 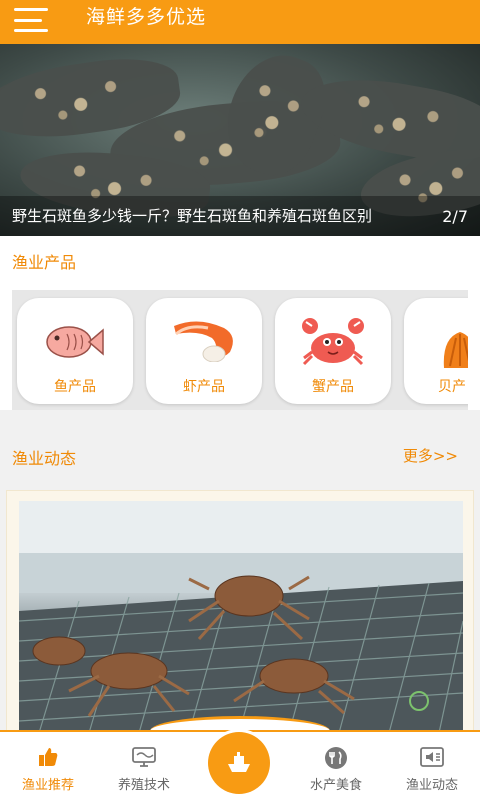 What do you see at coordinates (432, 757) in the screenshot?
I see `speaker-icon` at bounding box center [432, 757].